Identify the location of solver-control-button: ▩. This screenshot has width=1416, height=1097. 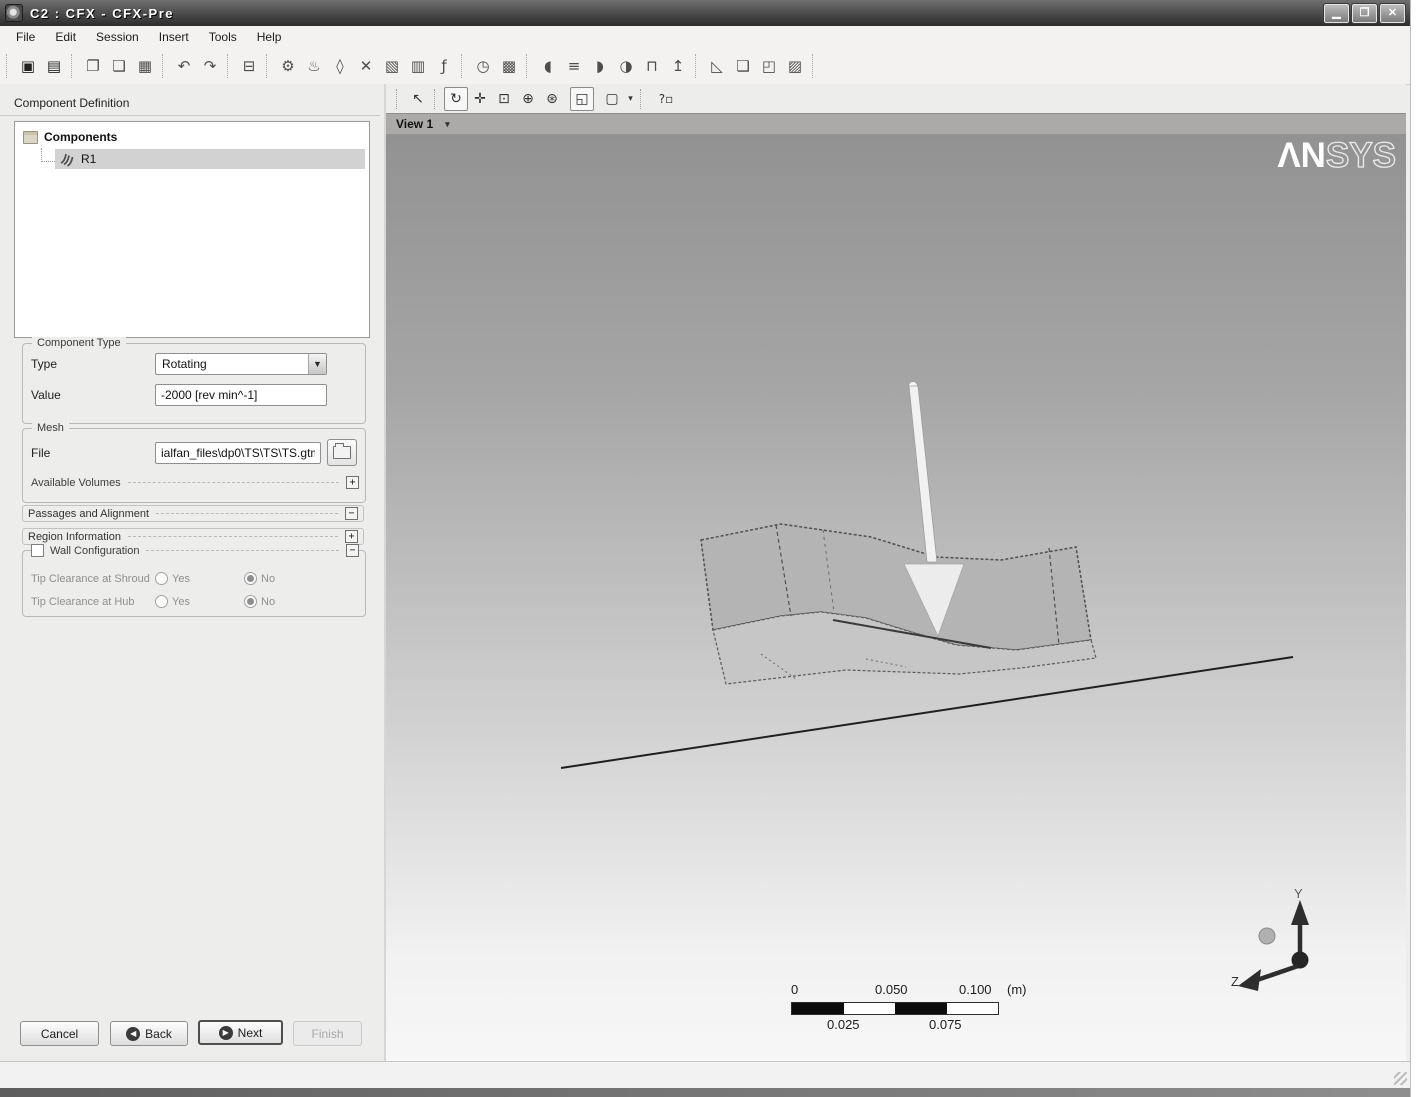
(509, 66).